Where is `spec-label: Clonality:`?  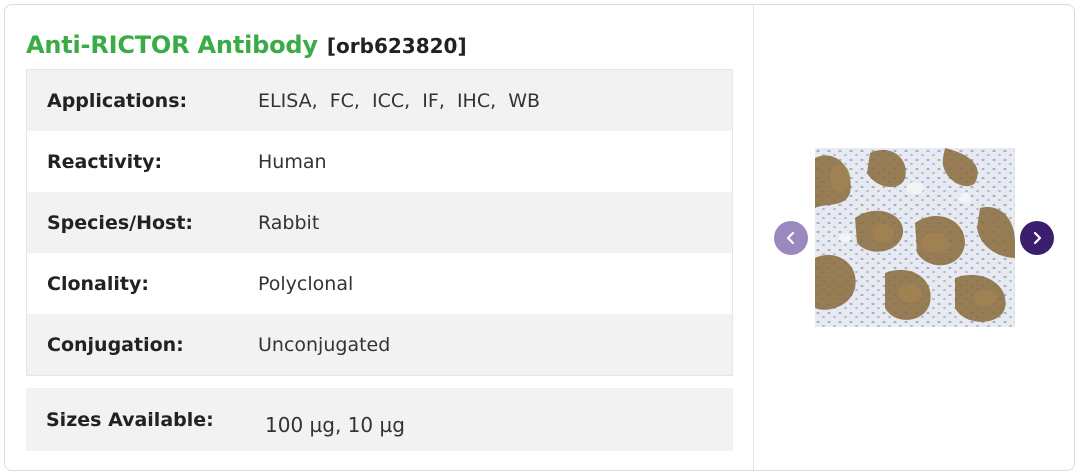
spec-label: Clonality: is located at coordinates (98, 283).